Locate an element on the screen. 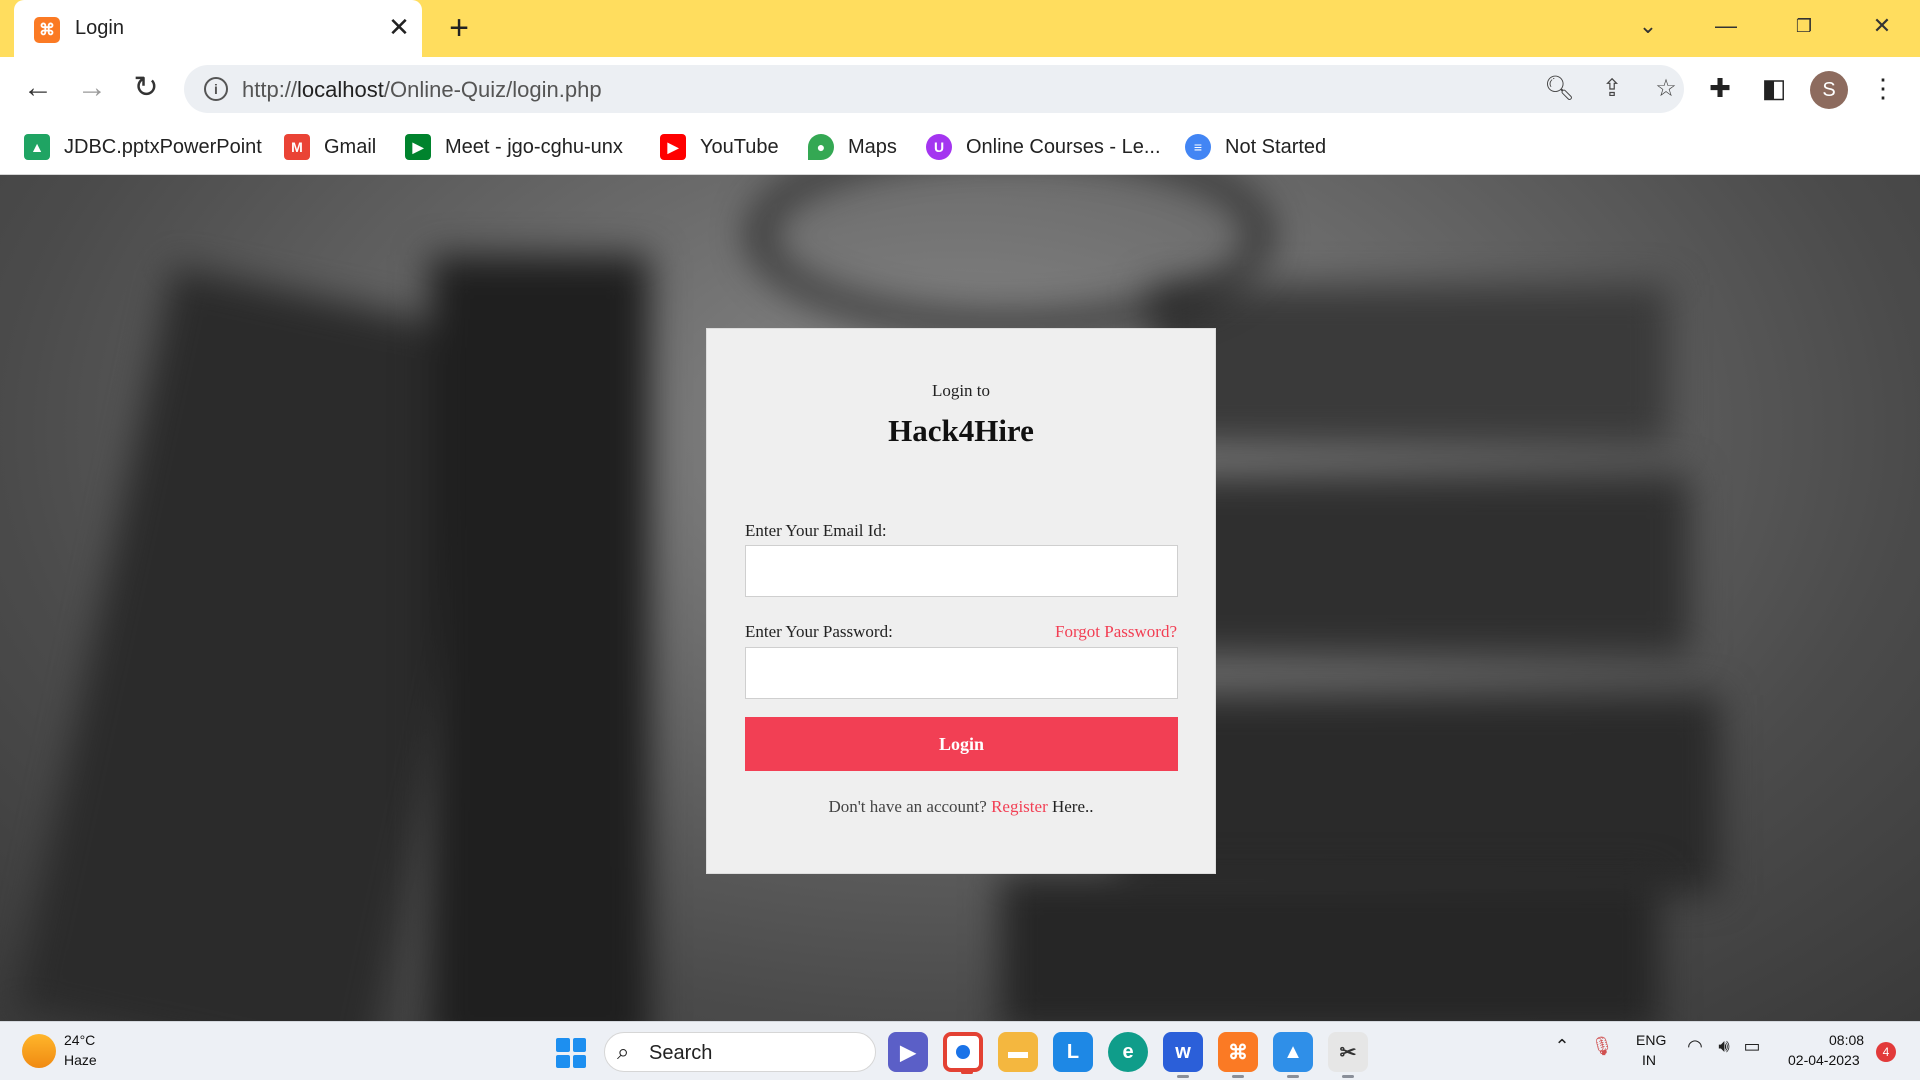 The image size is (1920, 1080). extensions-icon: ✚ is located at coordinates (1720, 88).